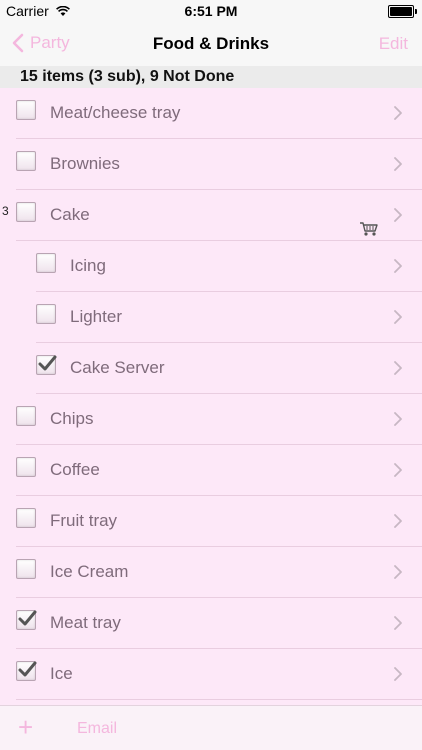 This screenshot has height=750, width=422. What do you see at coordinates (211, 368) in the screenshot?
I see `list-item: Cake Server` at bounding box center [211, 368].